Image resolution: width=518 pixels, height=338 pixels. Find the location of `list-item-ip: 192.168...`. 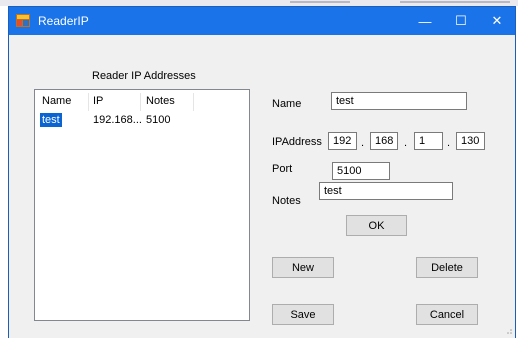

list-item-ip: 192.168... is located at coordinates (117, 120).